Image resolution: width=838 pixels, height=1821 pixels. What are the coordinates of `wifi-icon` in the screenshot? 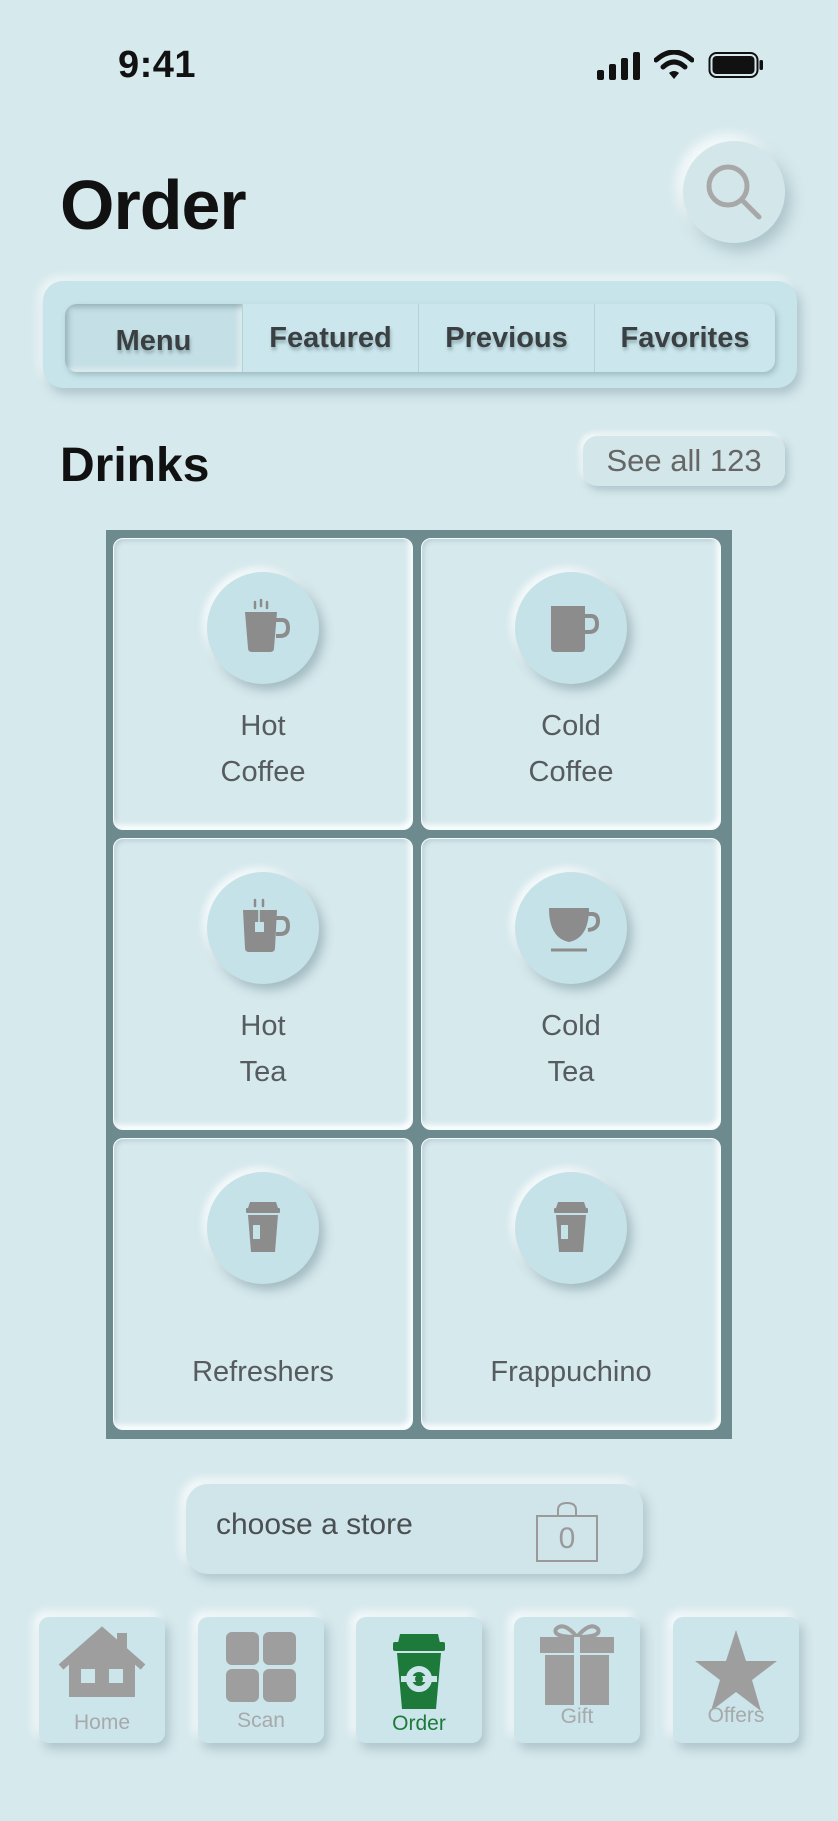 It's located at (674, 64).